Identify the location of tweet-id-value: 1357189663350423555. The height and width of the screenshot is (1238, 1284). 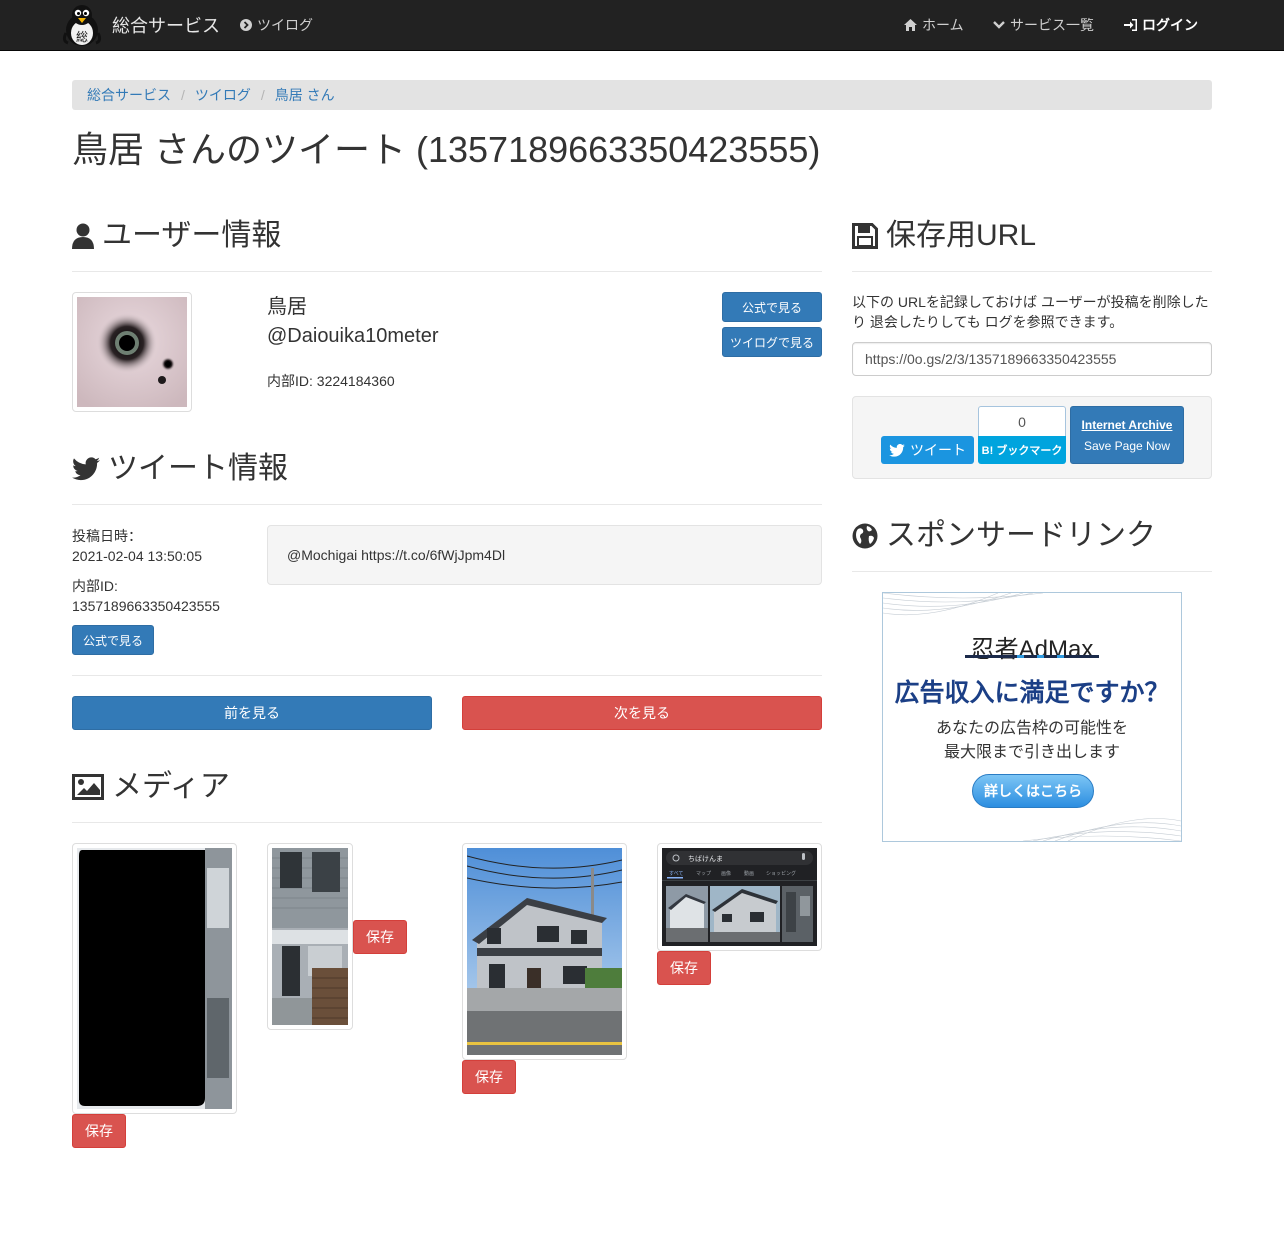
(146, 606).